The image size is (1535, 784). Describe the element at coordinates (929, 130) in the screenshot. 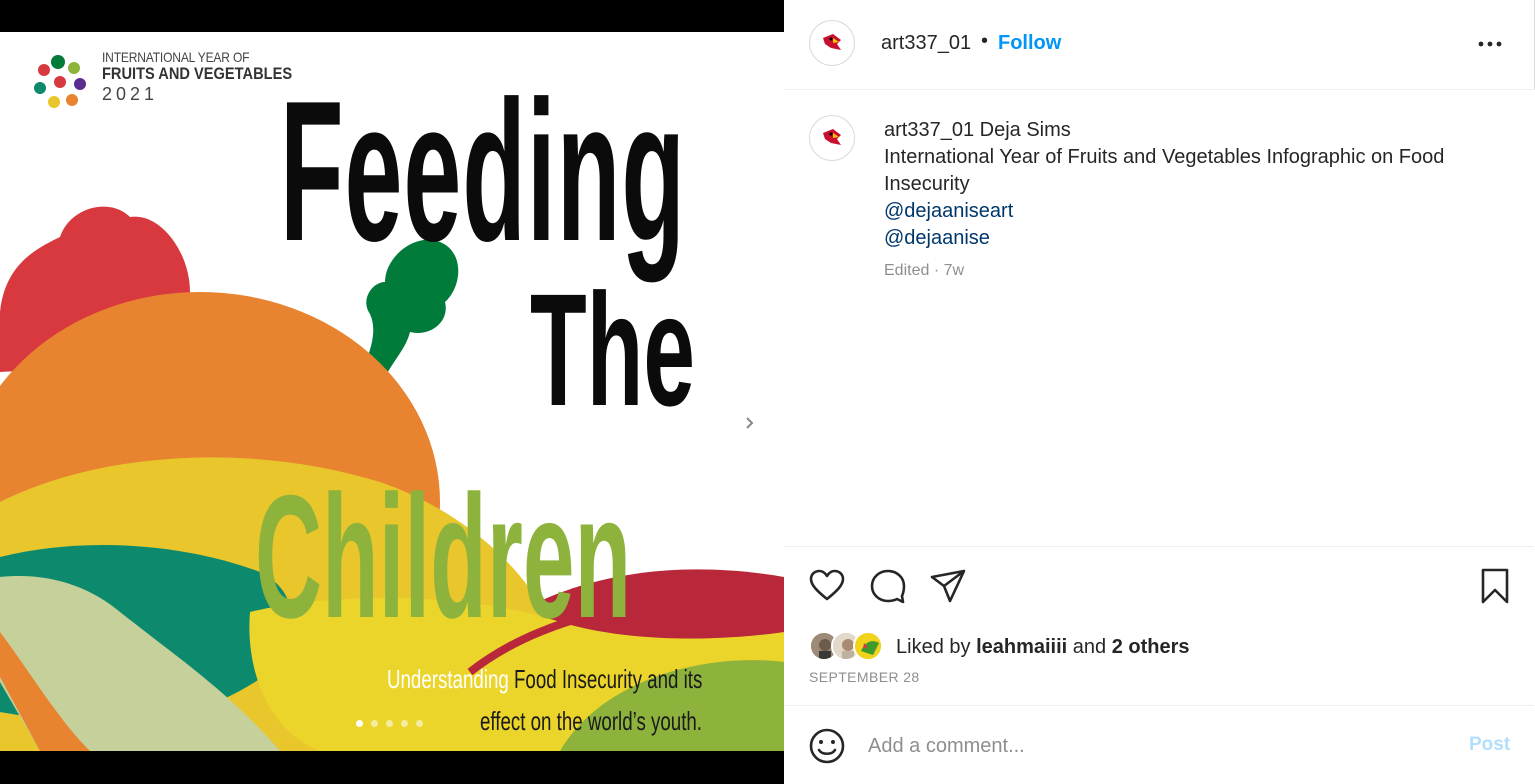

I see `caption-username: art337_01` at that location.